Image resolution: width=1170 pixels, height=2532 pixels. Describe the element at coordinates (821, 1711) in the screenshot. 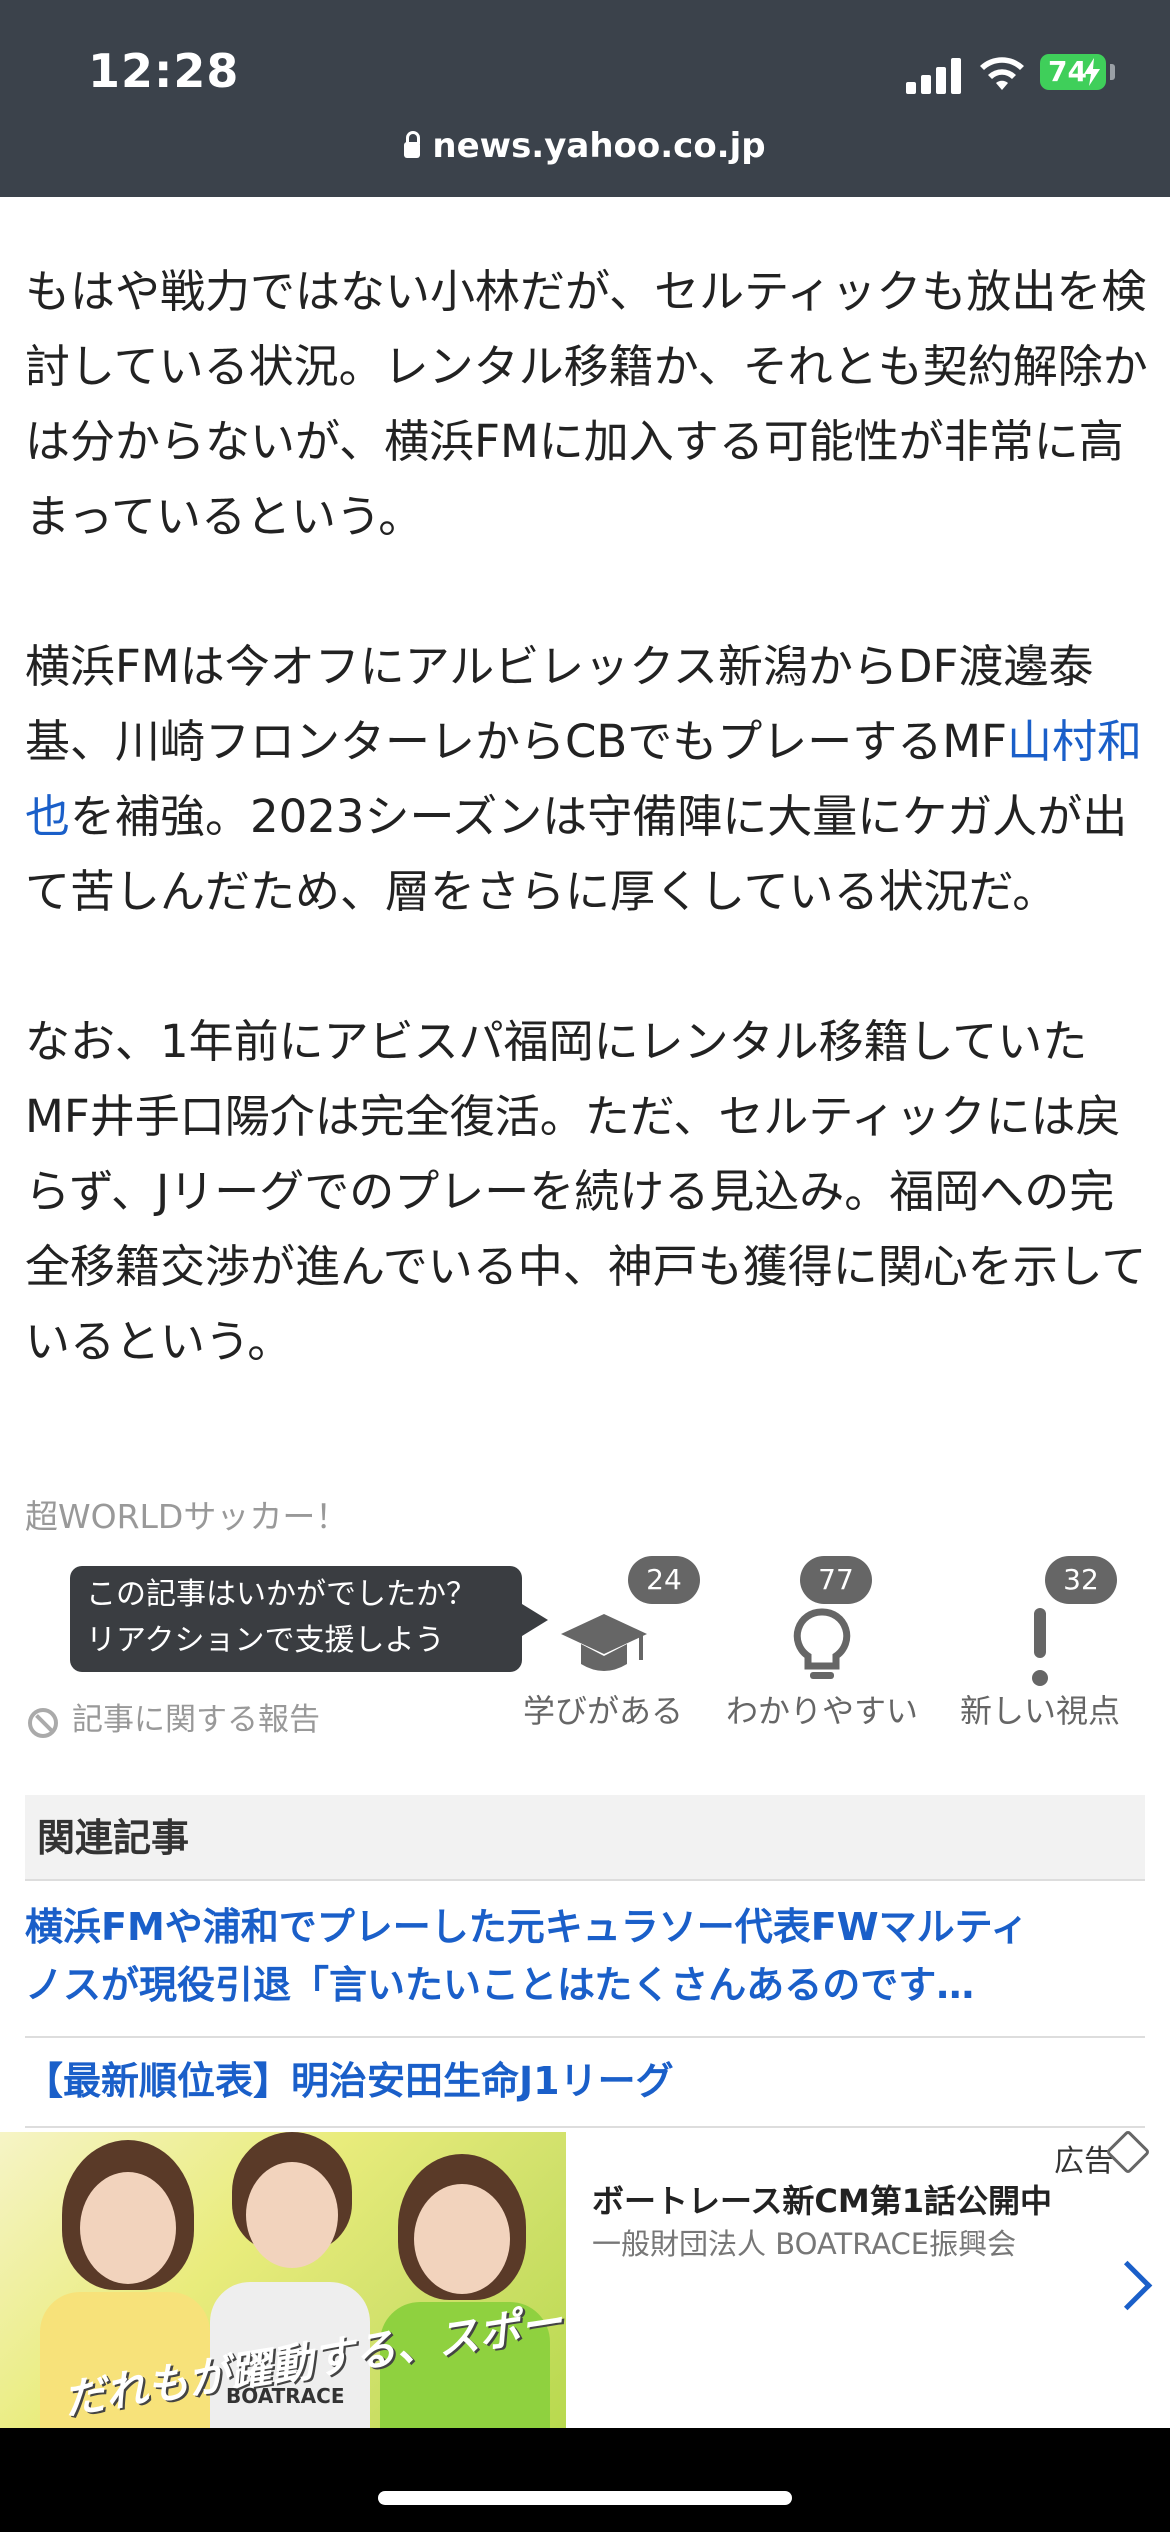

I see `reaction-label: わかりやすい` at that location.